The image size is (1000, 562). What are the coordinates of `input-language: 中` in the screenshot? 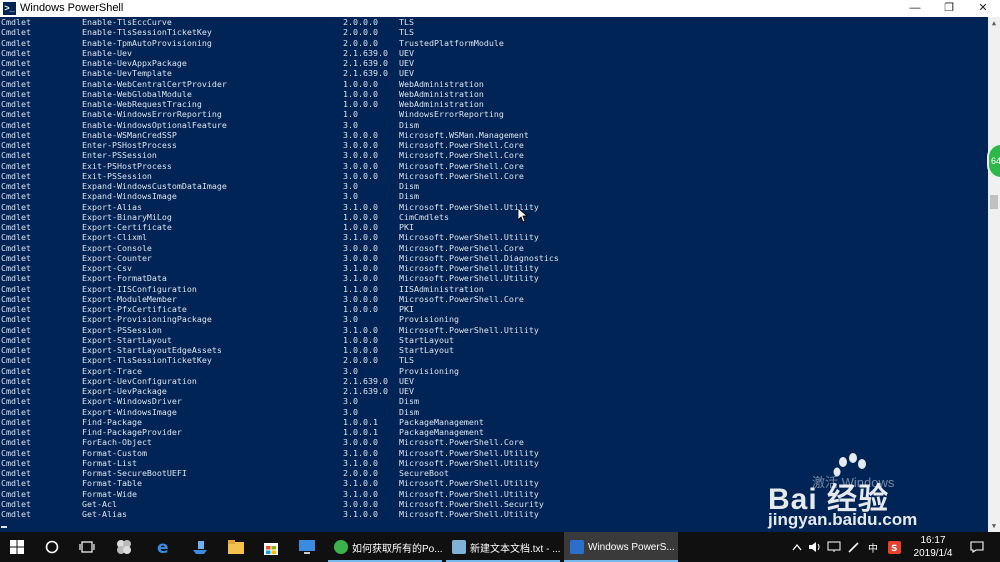 It's located at (873, 547).